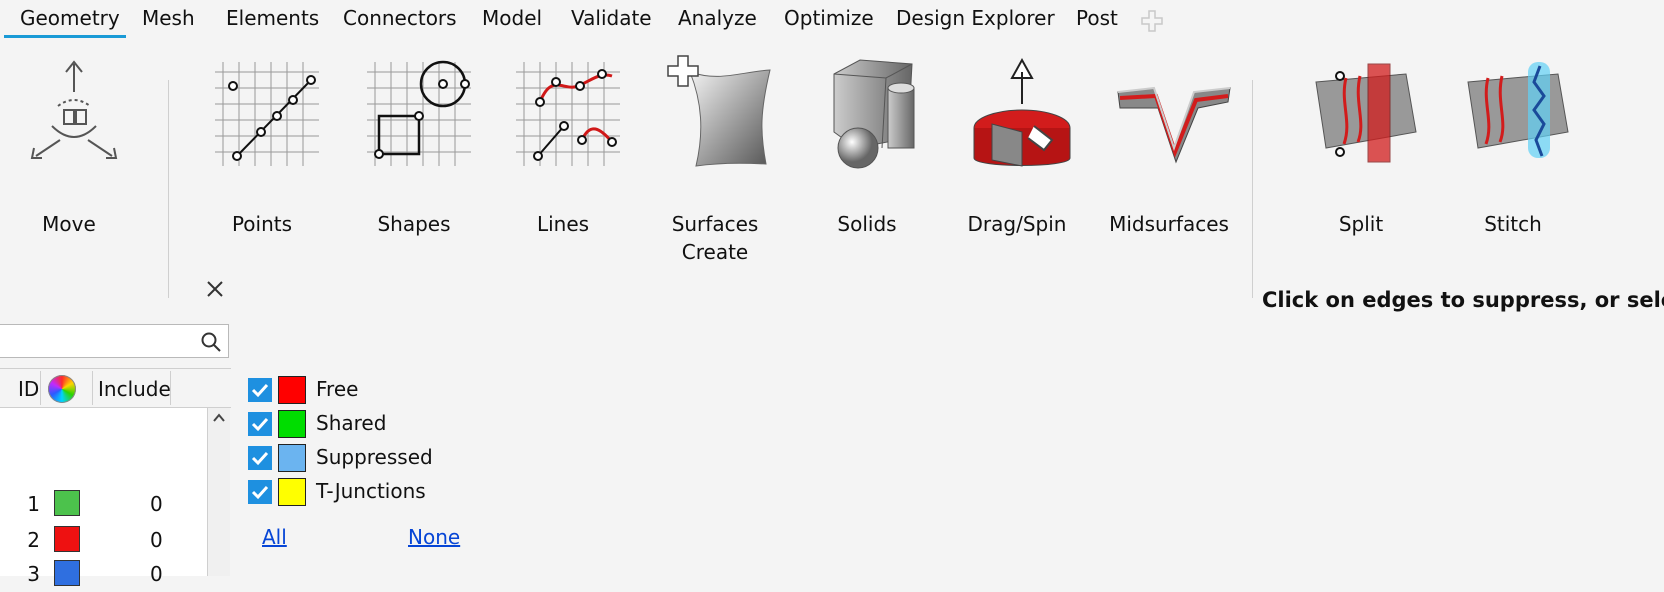 The height and width of the screenshot is (592, 1664). Describe the element at coordinates (262, 224) in the screenshot. I see `points-label: Points` at that location.